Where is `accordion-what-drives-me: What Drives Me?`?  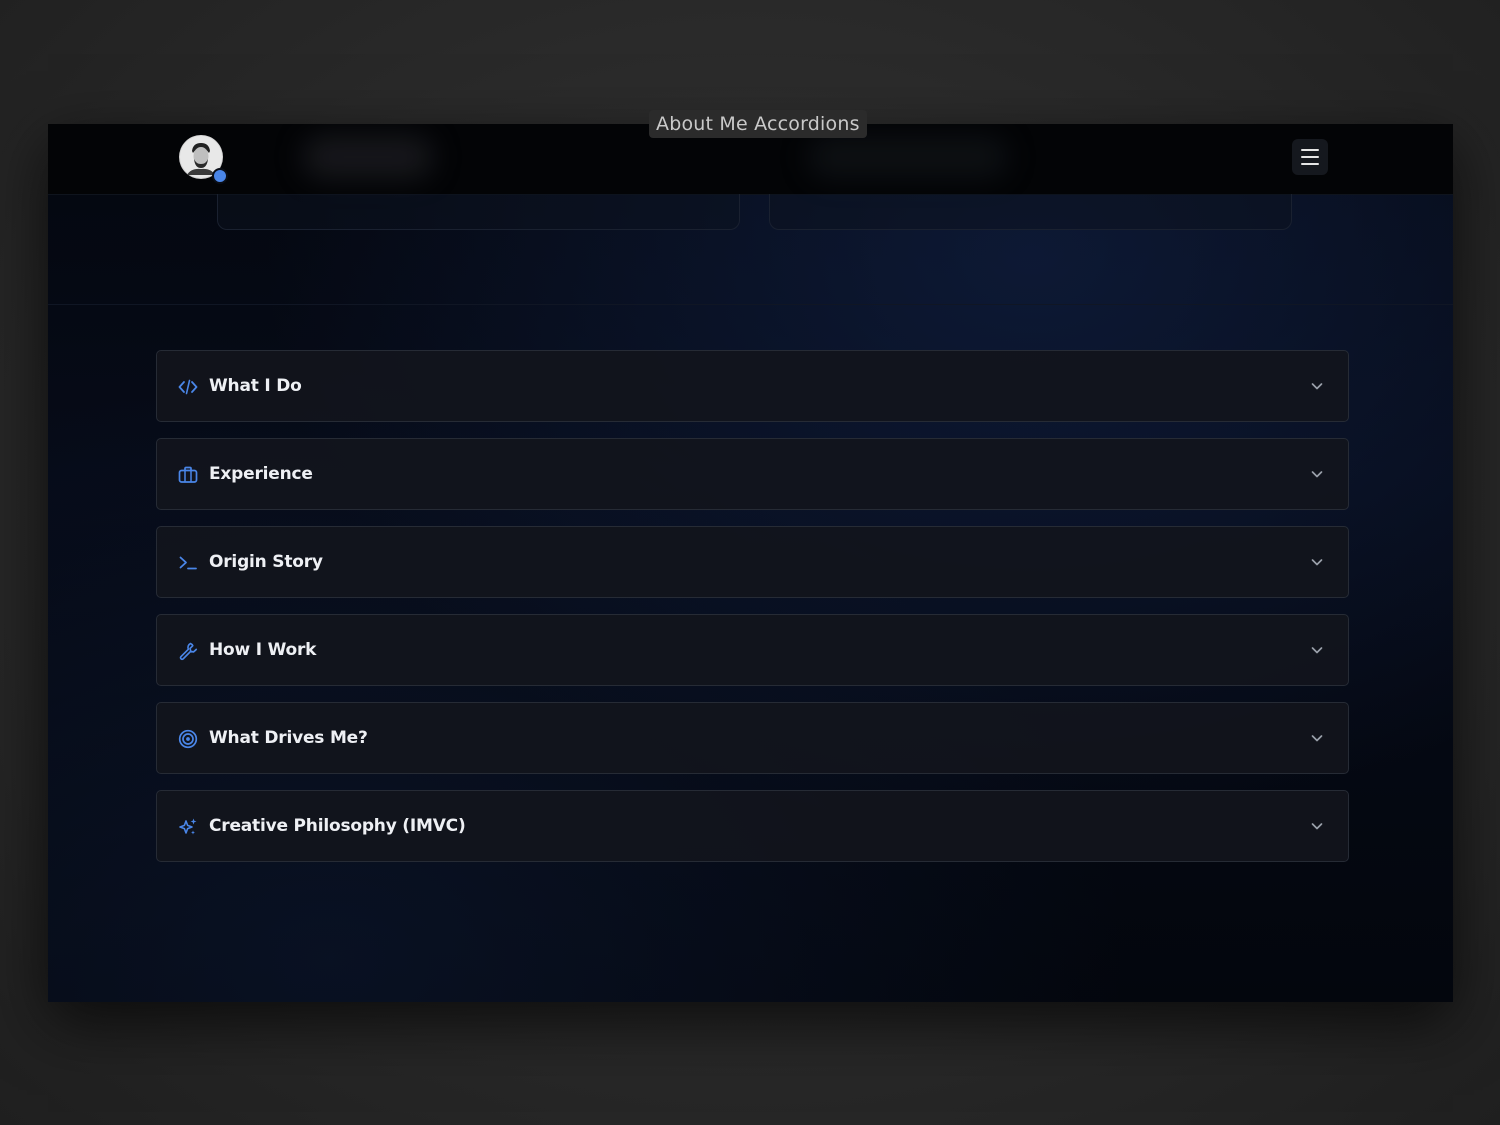 accordion-what-drives-me: What Drives Me? is located at coordinates (752, 738).